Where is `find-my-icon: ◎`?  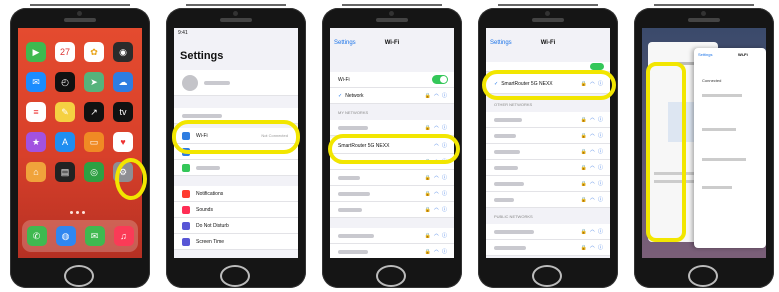
find-my-icon: ◎ is located at coordinates (94, 172).